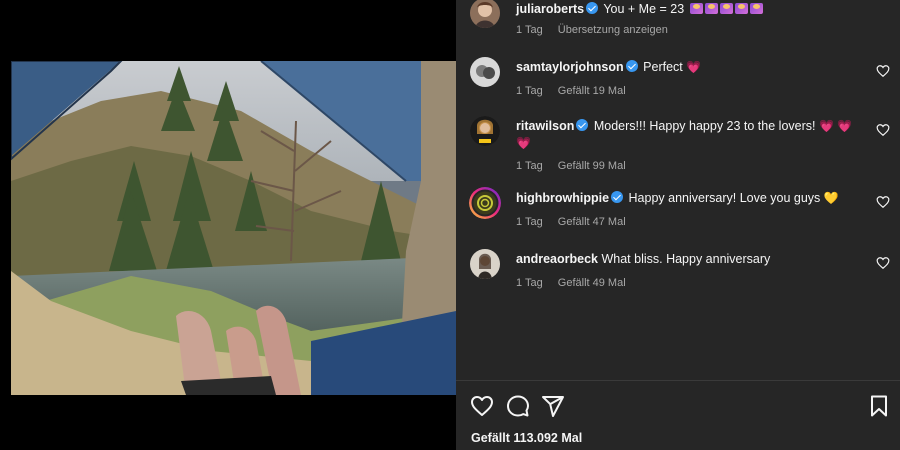 This screenshot has height=450, width=900. I want to click on username: ritawilson, so click(545, 126).